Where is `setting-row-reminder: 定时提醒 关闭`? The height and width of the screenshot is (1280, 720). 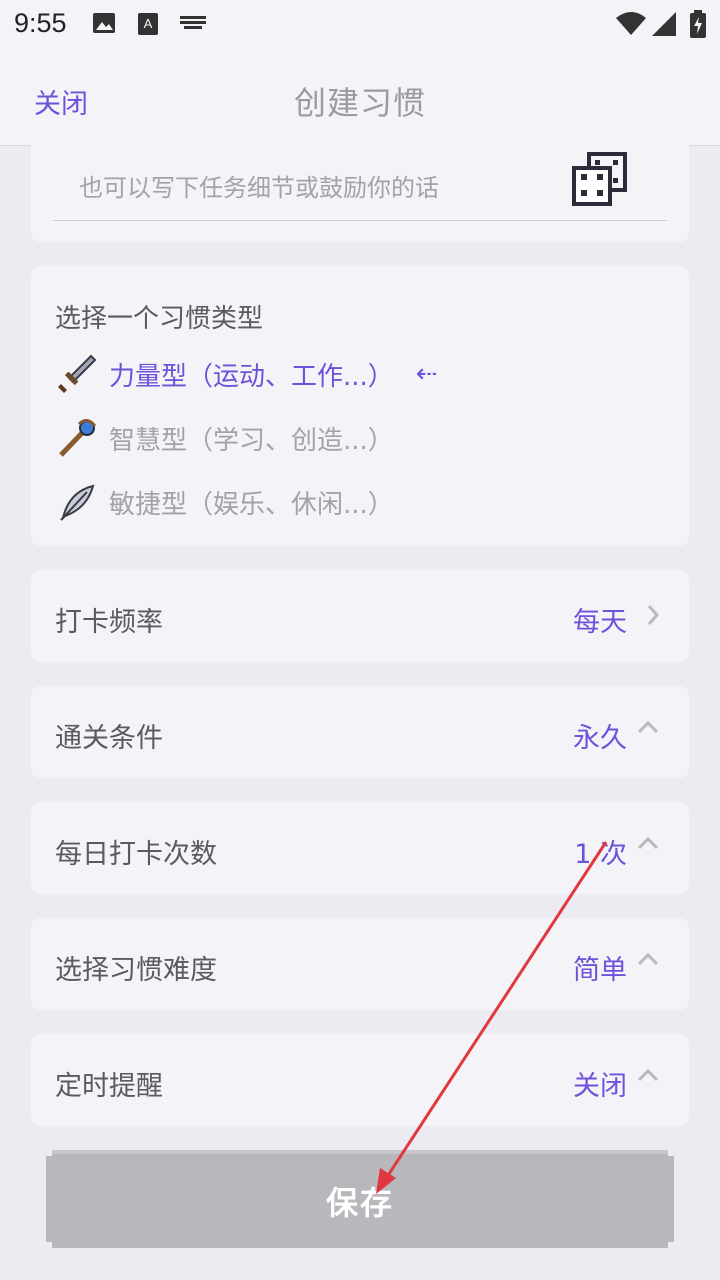
setting-row-reminder: 定时提醒 关闭 is located at coordinates (360, 1080).